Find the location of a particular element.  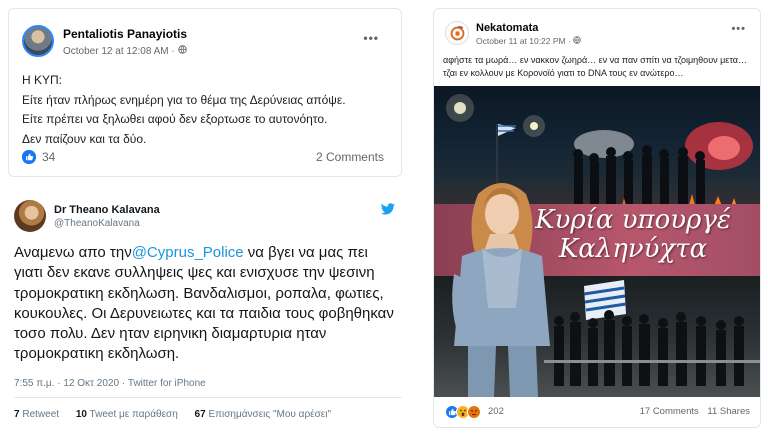

shares-count: 11 Shares is located at coordinates (728, 411).